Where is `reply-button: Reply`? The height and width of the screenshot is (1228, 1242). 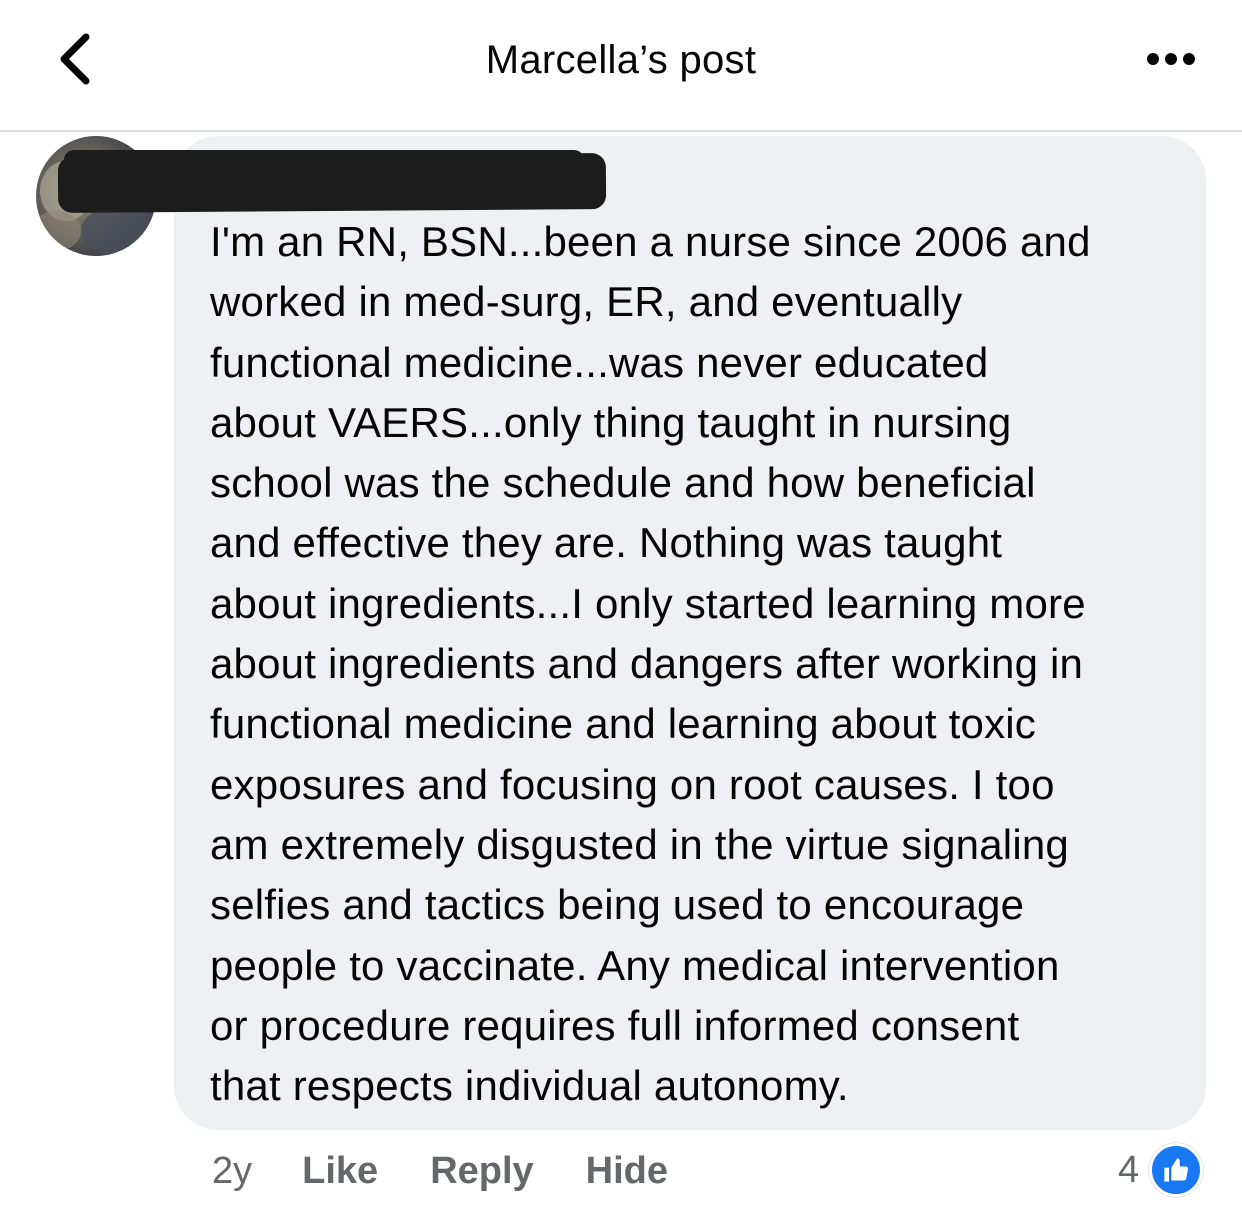
reply-button: Reply is located at coordinates (481, 1171).